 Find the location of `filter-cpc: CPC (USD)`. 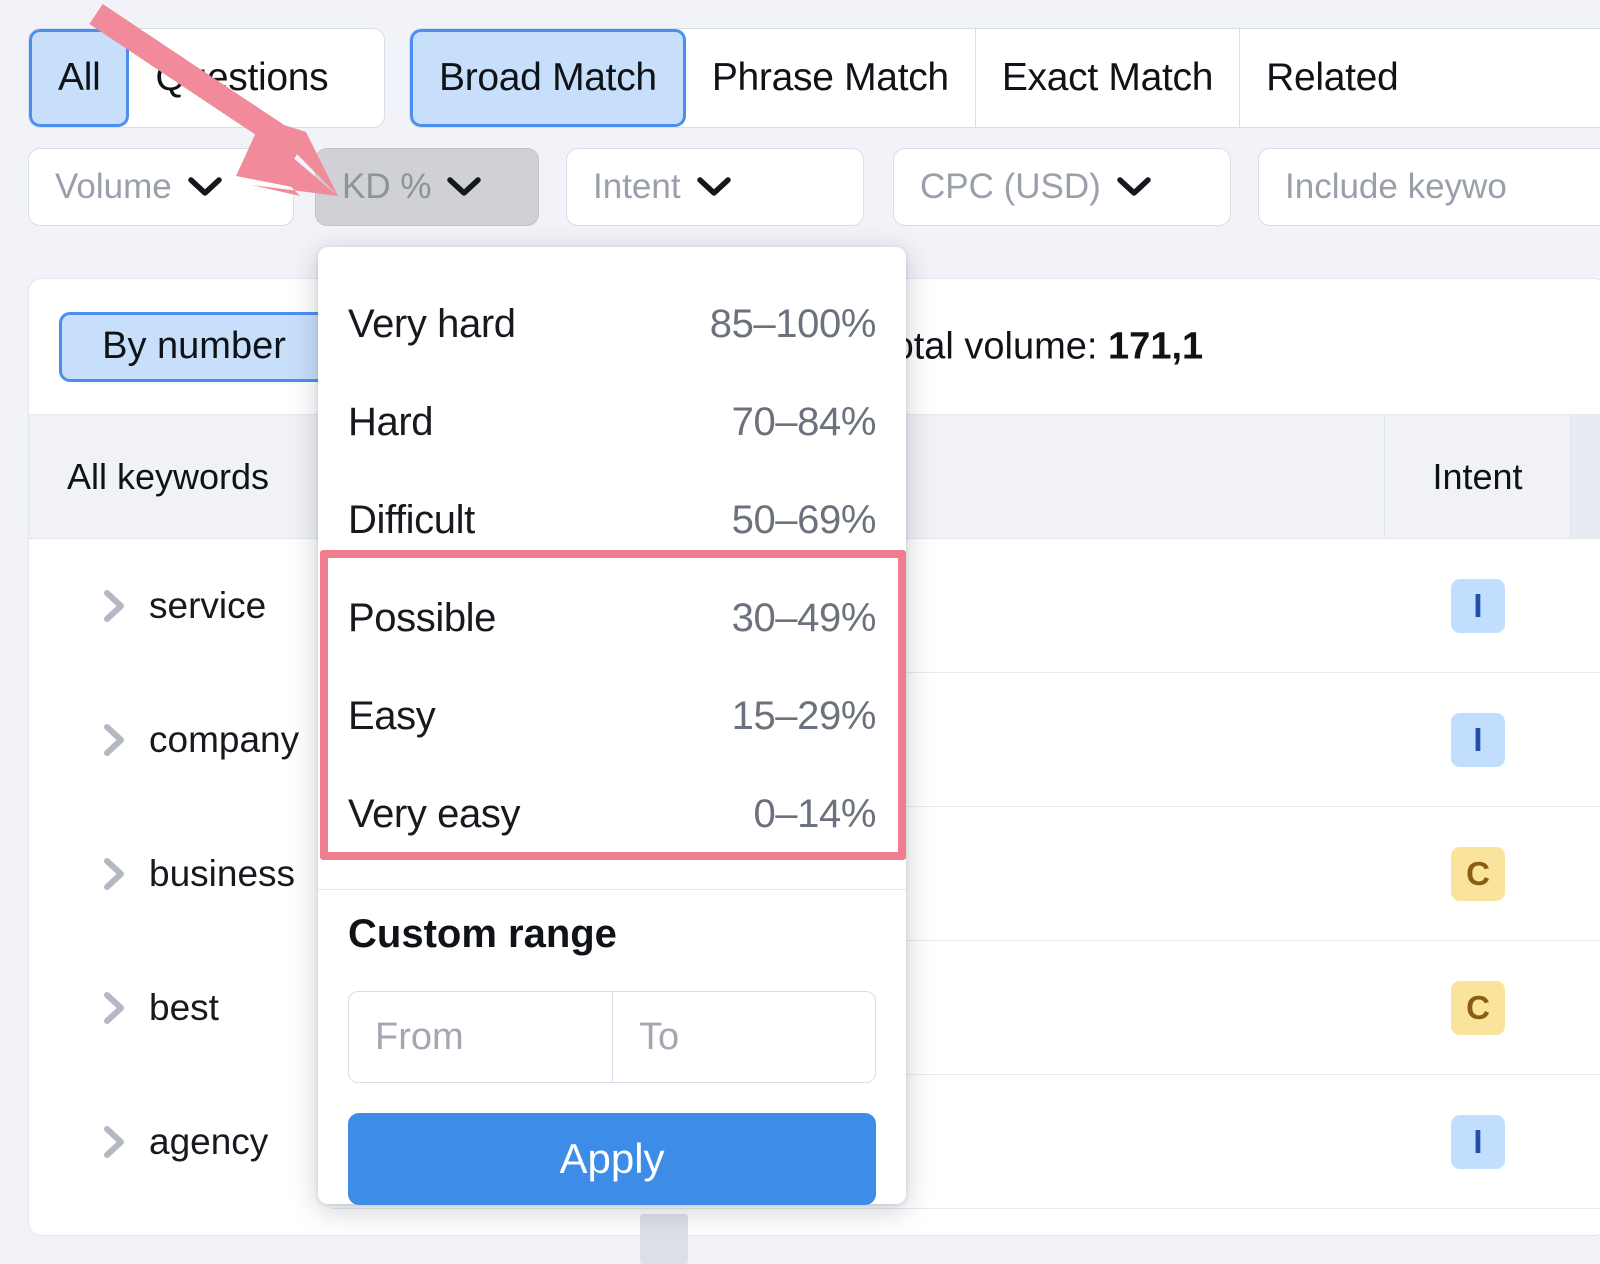

filter-cpc: CPC (USD) is located at coordinates (1062, 187).